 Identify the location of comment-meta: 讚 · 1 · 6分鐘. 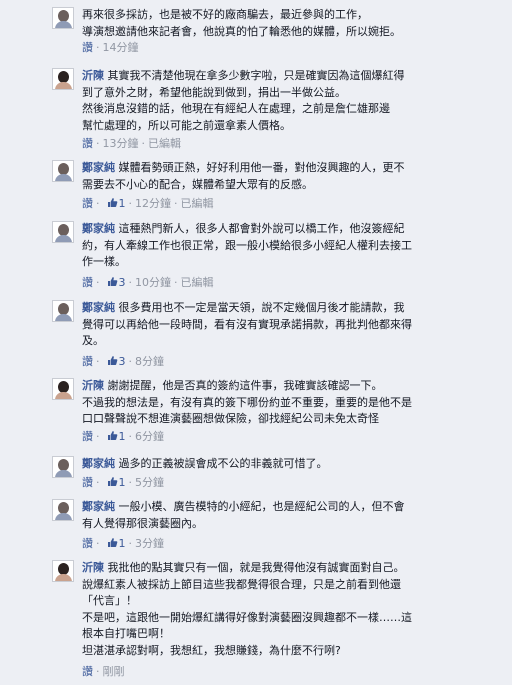
(123, 437).